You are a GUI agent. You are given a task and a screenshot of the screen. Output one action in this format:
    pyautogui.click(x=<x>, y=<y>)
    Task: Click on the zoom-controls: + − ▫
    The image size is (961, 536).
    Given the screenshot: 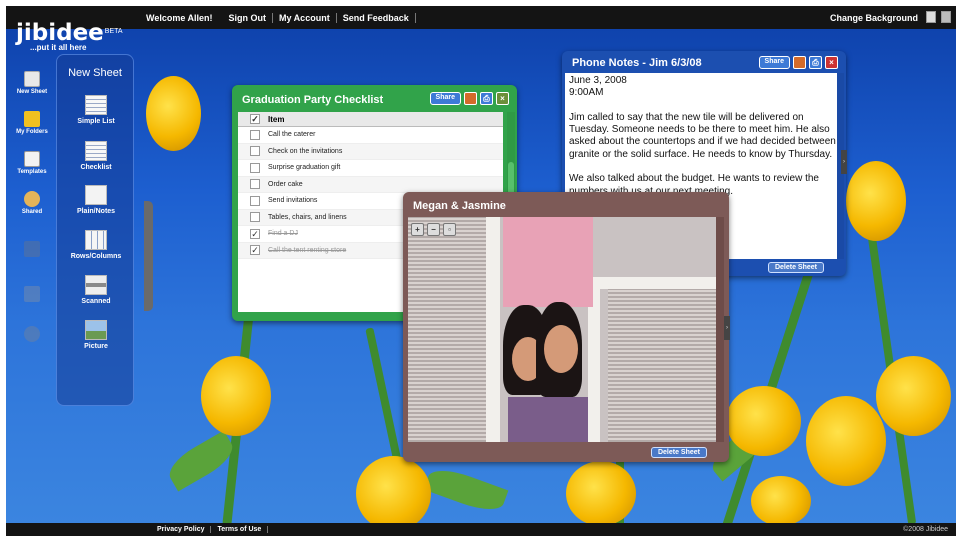 What is the action you would take?
    pyautogui.click(x=433, y=229)
    